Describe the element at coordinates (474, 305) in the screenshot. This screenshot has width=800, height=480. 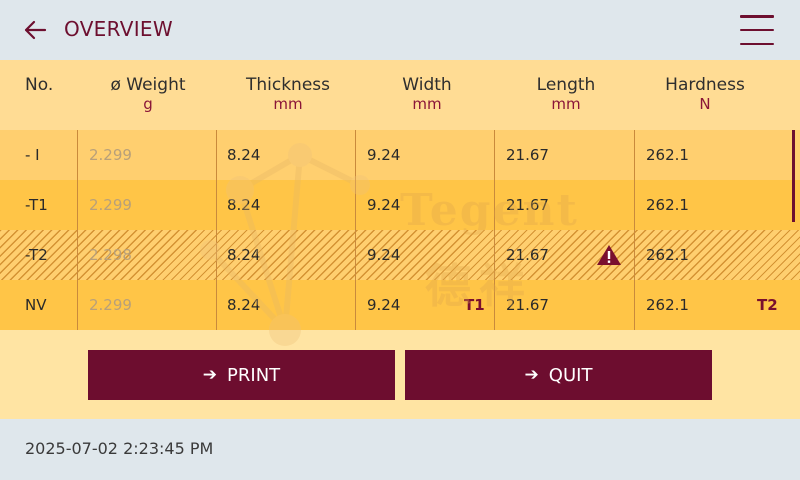
I see `width-tag: T1` at that location.